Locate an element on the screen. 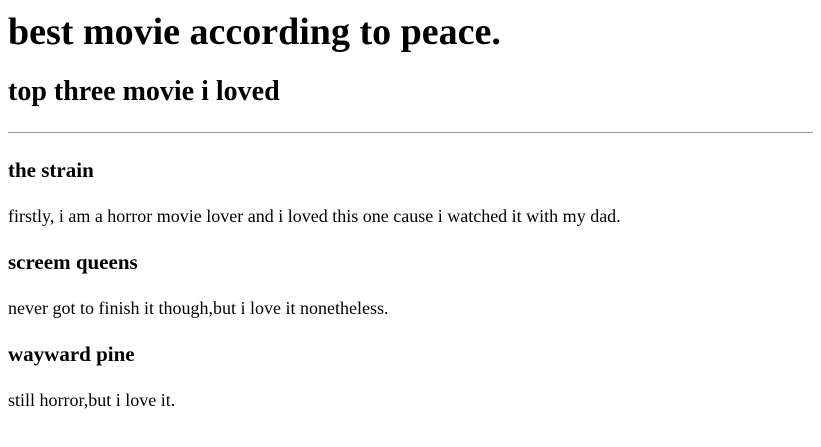 The width and height of the screenshot is (821, 447). page-title: best movie according to peace. is located at coordinates (254, 32).